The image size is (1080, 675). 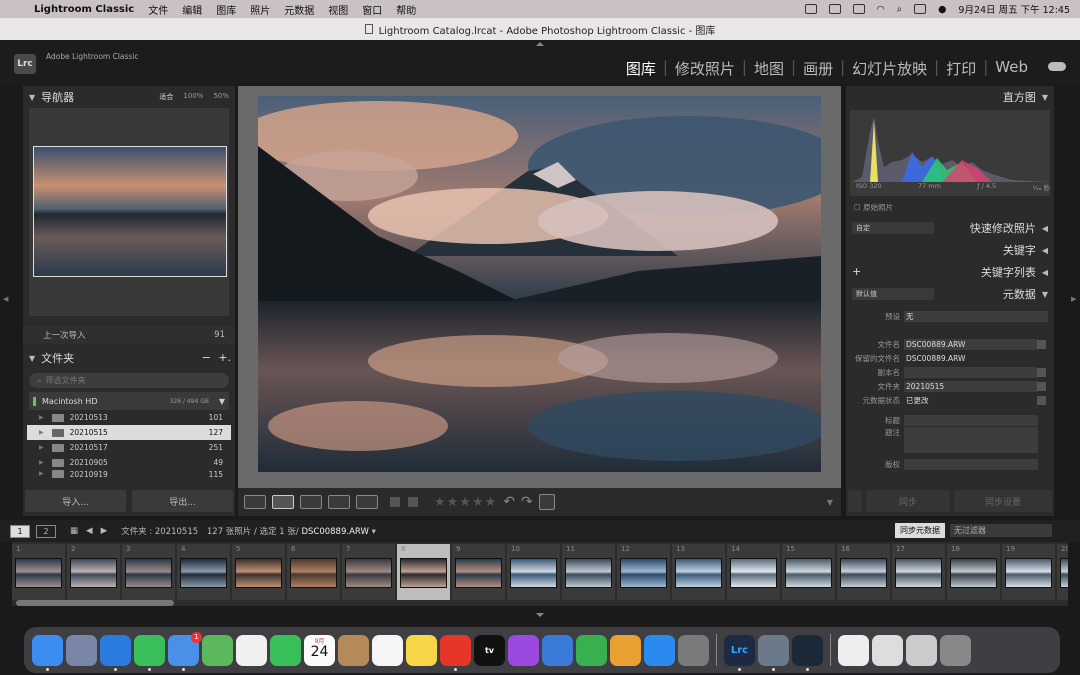 What do you see at coordinates (478, 572) in the screenshot?
I see `filmstrip-thumbnail: 9` at bounding box center [478, 572].